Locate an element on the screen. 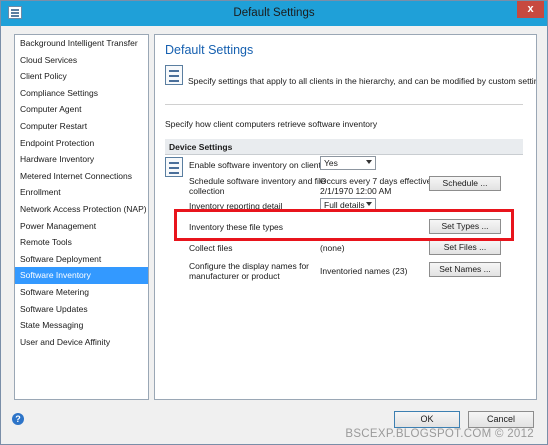 This screenshot has height=445, width=548. device-settings-header: Device Settings is located at coordinates (344, 147).